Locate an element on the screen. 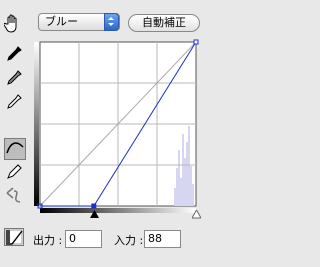 Image resolution: width=320 pixels, height=267 pixels. output-label: 出力 : is located at coordinates (48, 240).